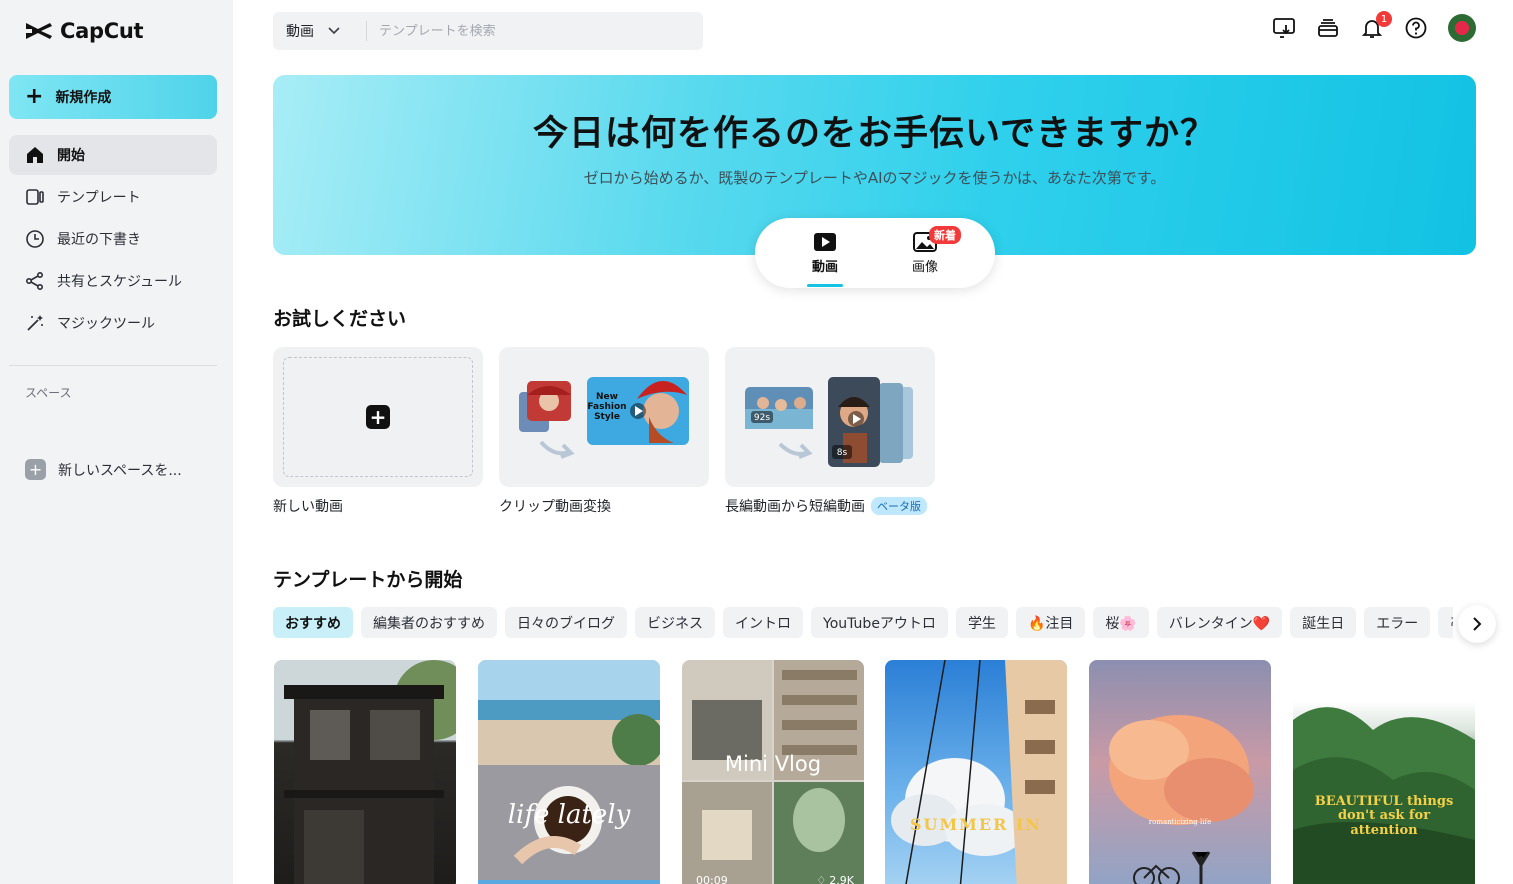  Describe the element at coordinates (99, 240) in the screenshot. I see `sidebar-item-label: 最近の下書き` at that location.